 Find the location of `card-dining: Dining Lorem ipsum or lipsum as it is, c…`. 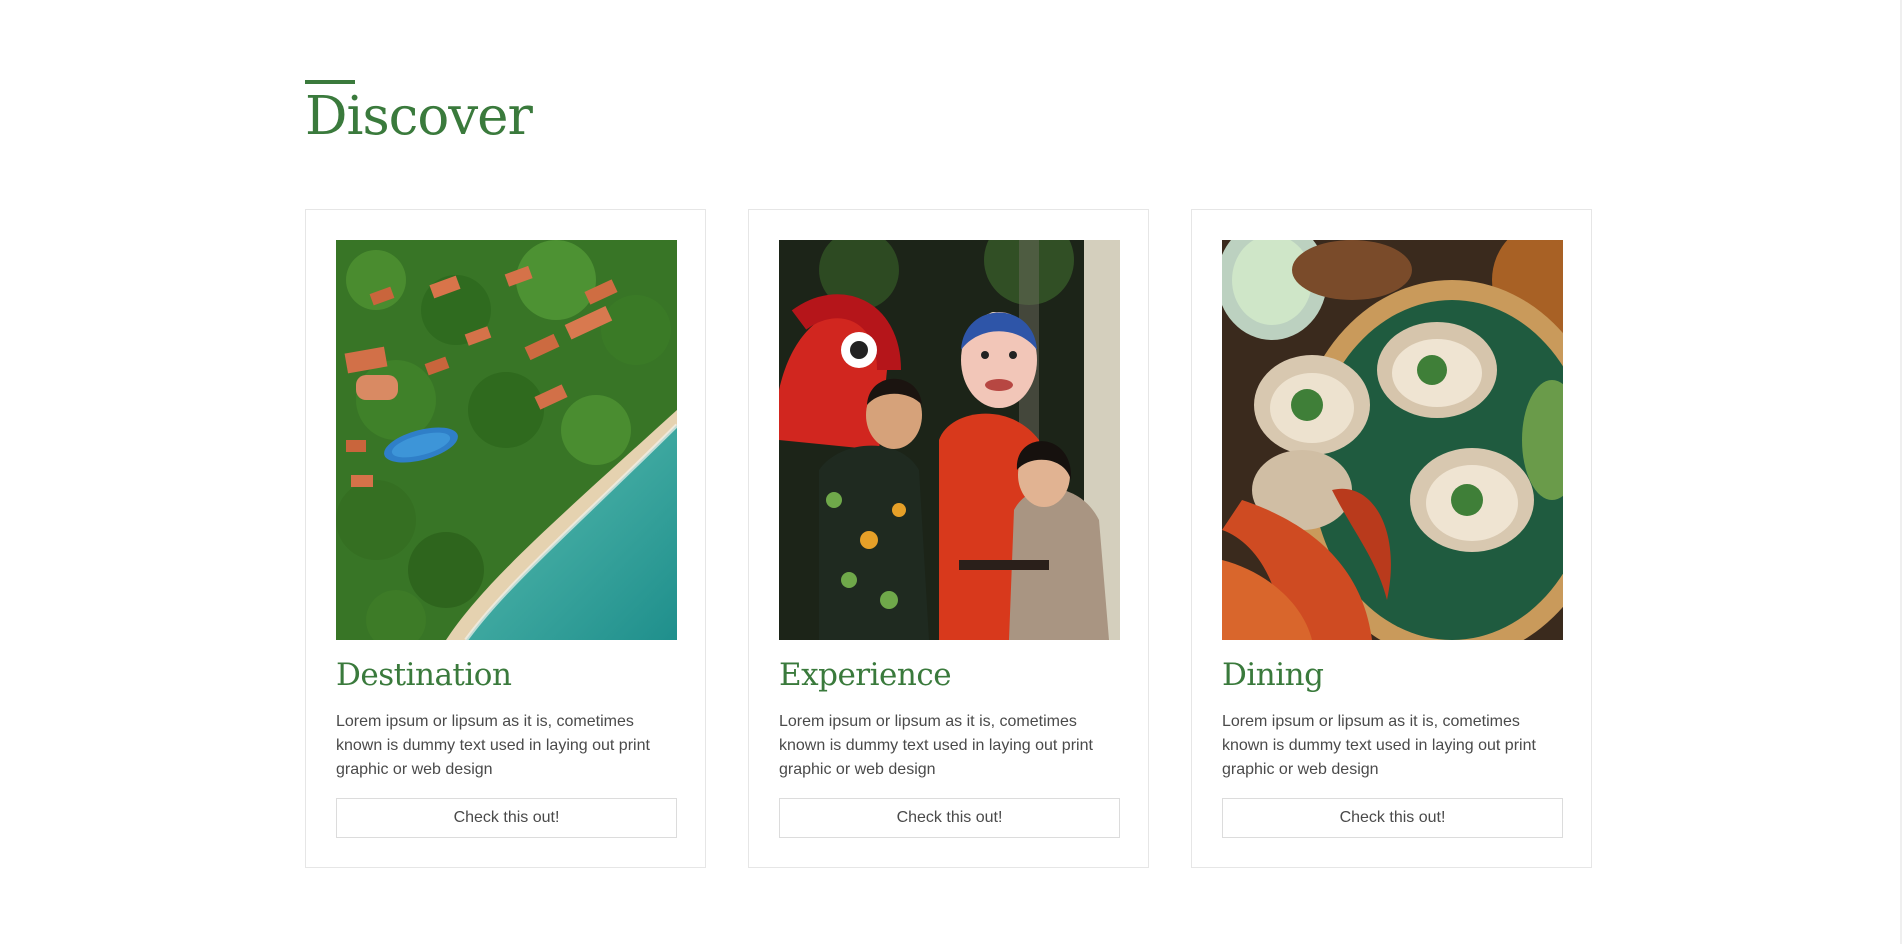

card-dining: Dining Lorem ipsum or lipsum as it is, c… is located at coordinates (1391, 538).